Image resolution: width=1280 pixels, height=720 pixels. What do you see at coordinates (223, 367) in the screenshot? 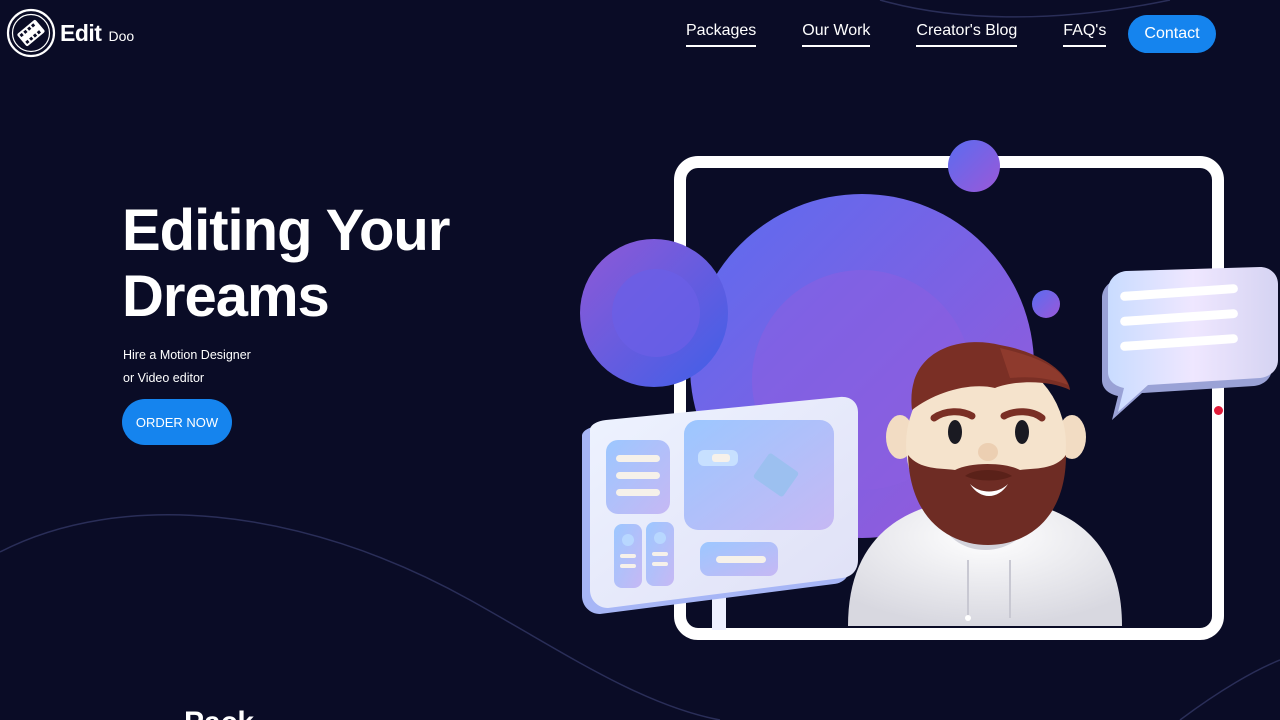
I see `hero-subtitle: Hire a Motion Designer or Video editor` at bounding box center [223, 367].